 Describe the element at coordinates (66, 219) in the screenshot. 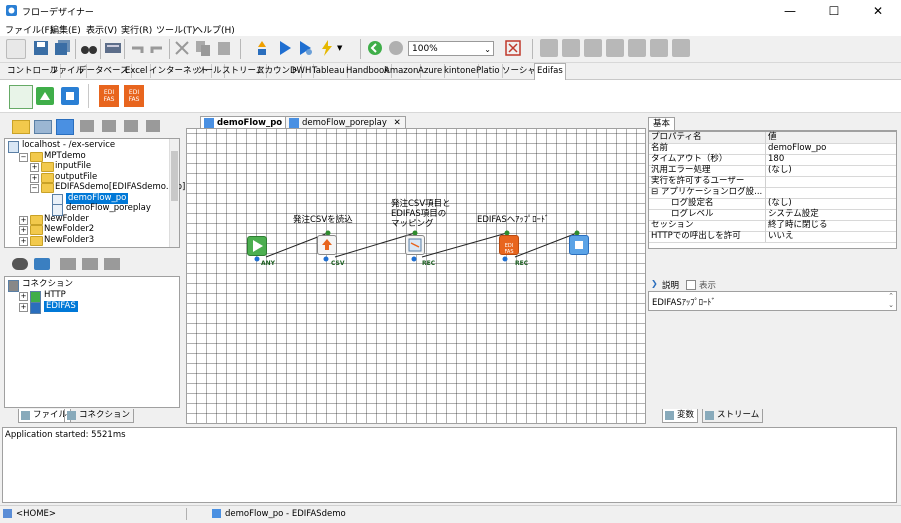

I see `tree-item-label: NewFolder` at that location.